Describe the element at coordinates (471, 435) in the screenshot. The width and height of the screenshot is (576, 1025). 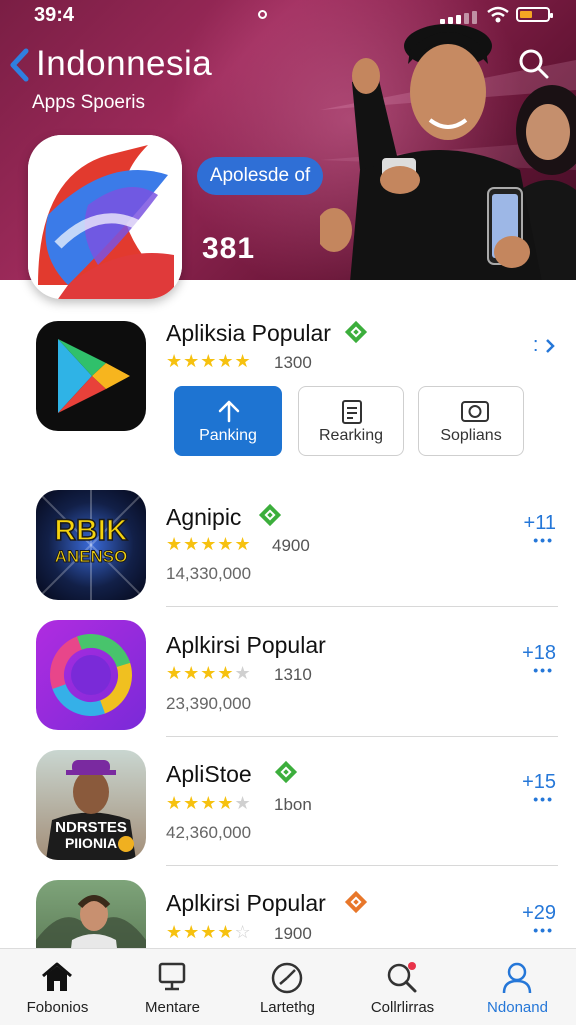
I see `chip-soplians-label: Soplians` at that location.